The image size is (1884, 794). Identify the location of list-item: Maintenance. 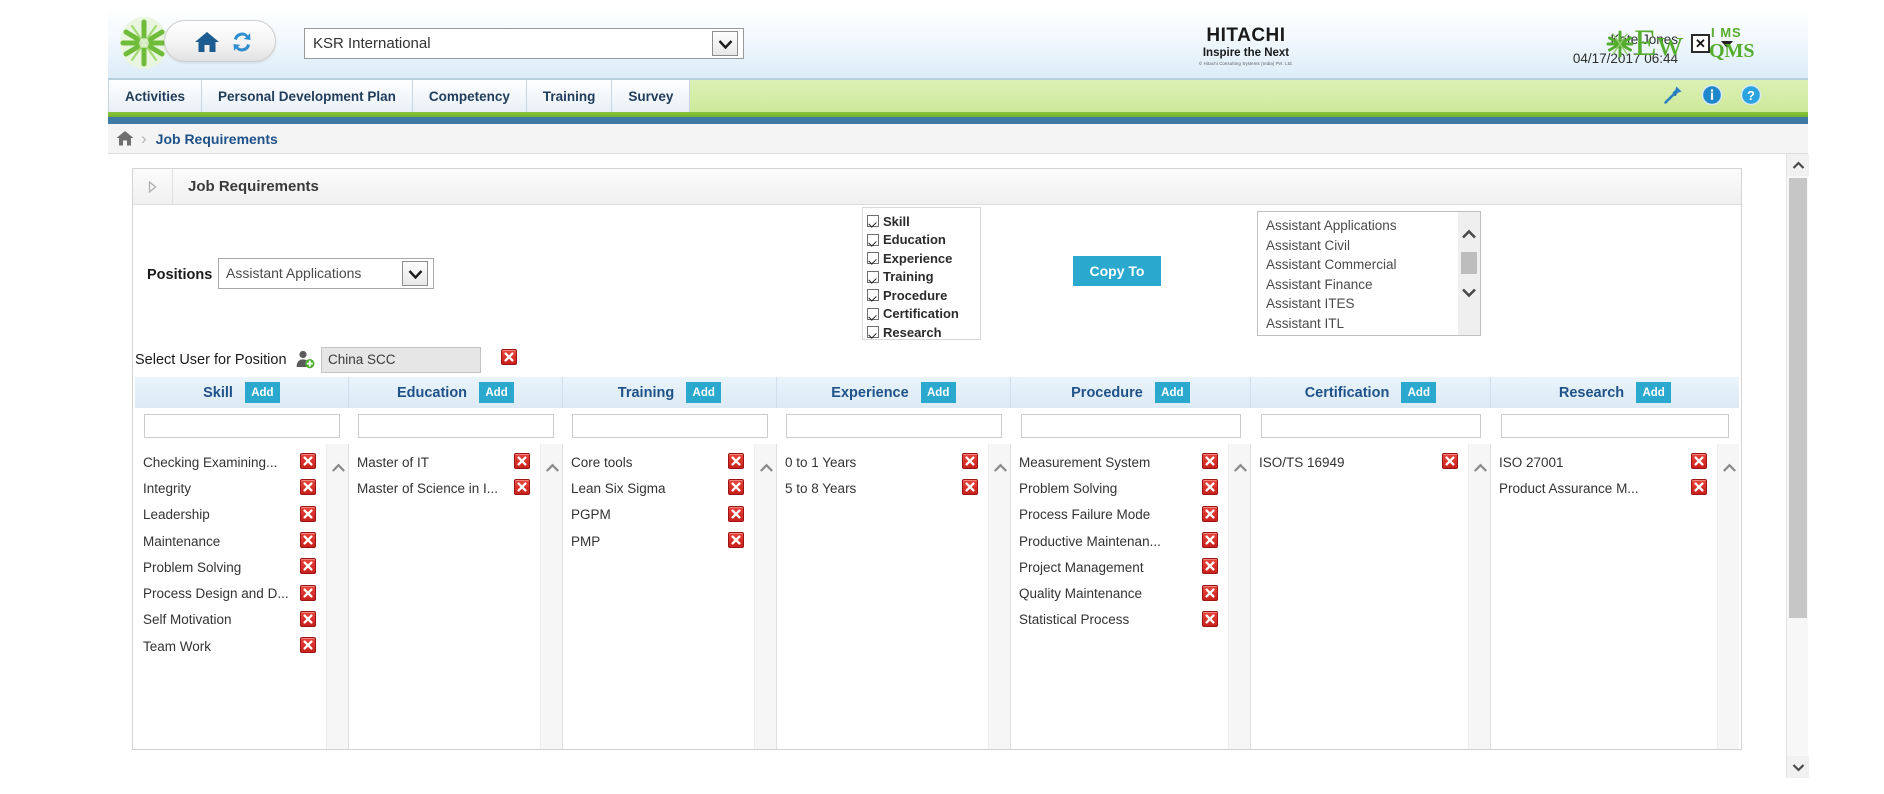
(234, 541).